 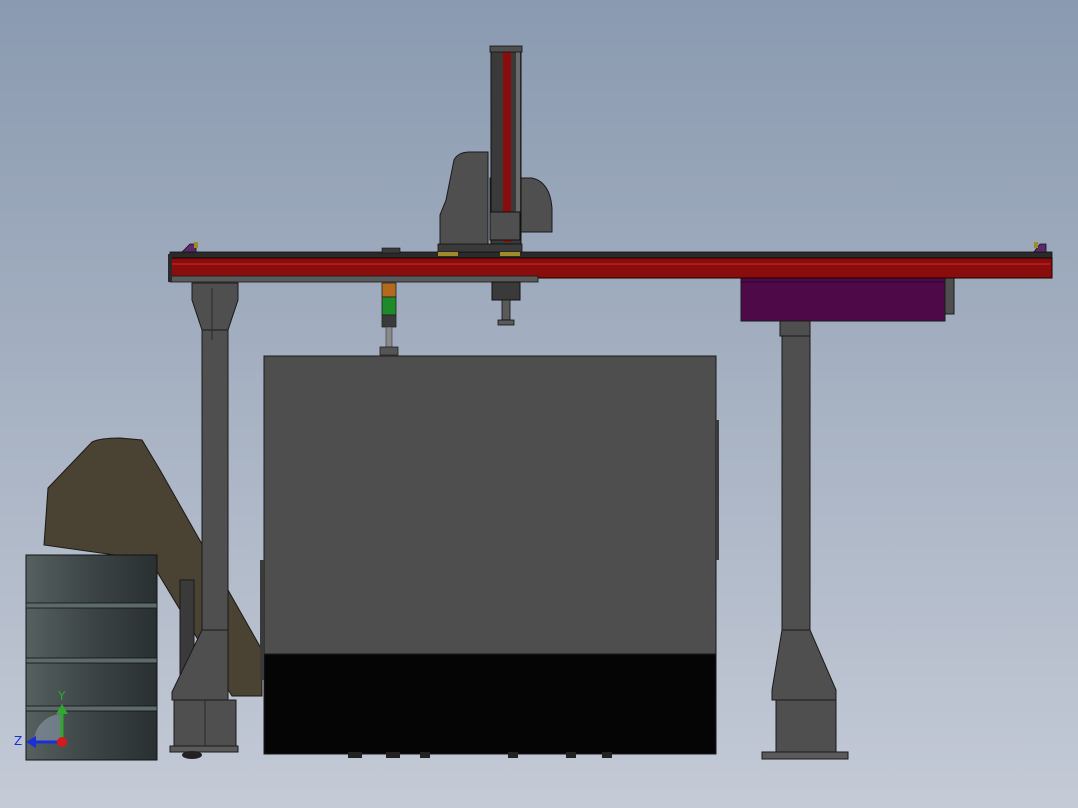 I want to click on left-column-base-plate, so click(x=204, y=749).